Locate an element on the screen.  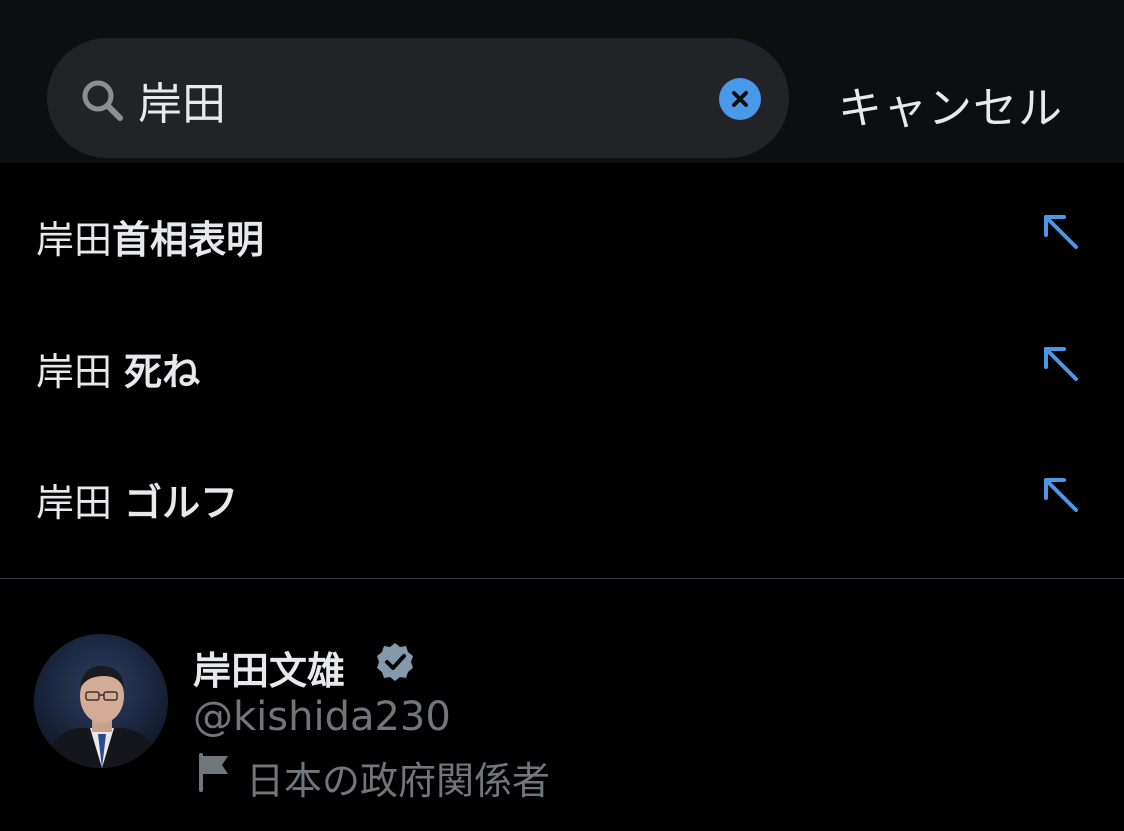
verified-badge-icon is located at coordinates (395, 662).